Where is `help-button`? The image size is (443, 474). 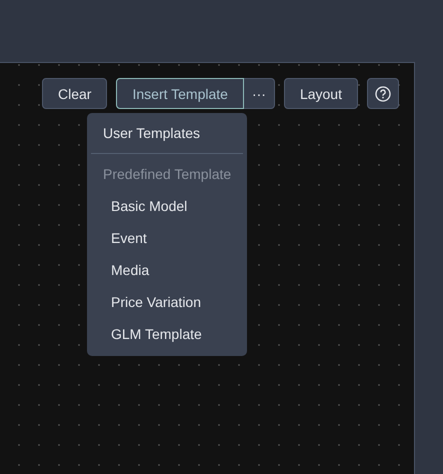
help-button is located at coordinates (383, 93).